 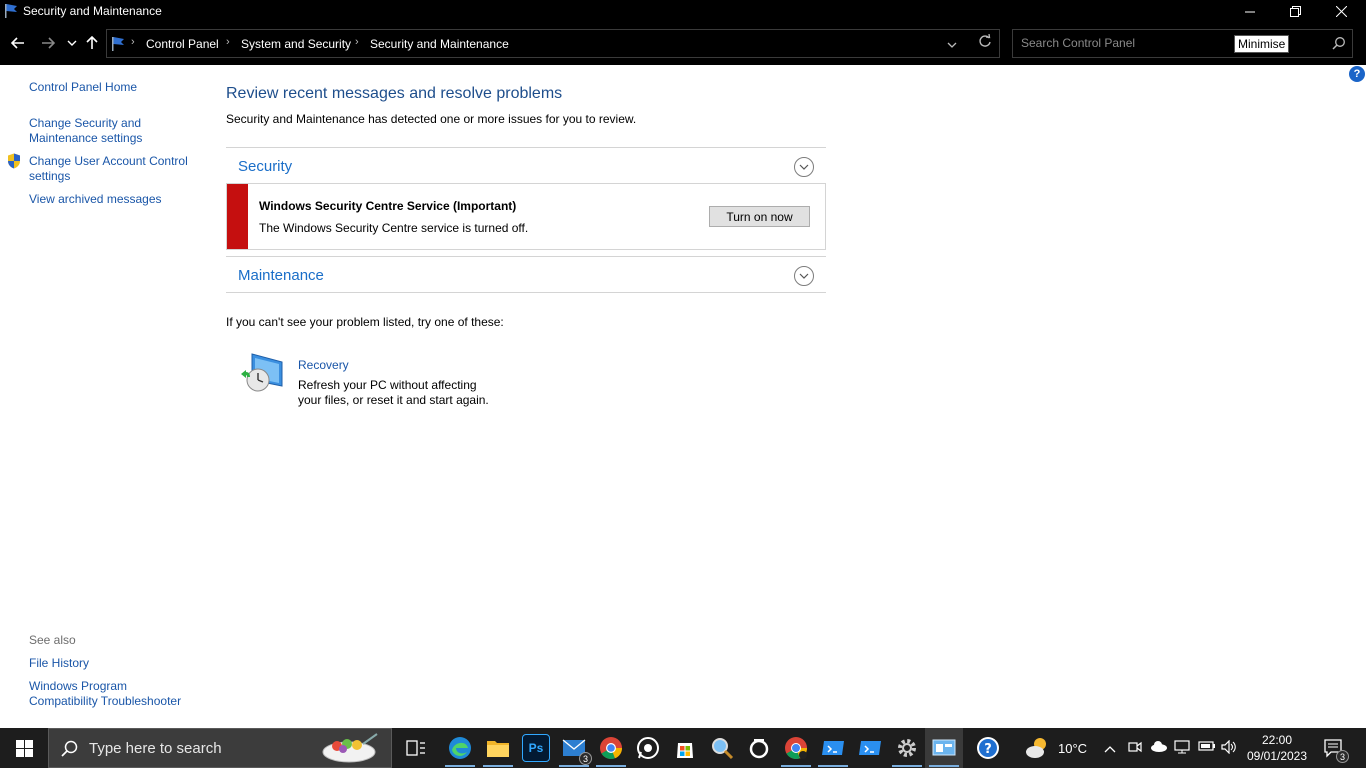 I want to click on alert-severity-bar, so click(x=237, y=216).